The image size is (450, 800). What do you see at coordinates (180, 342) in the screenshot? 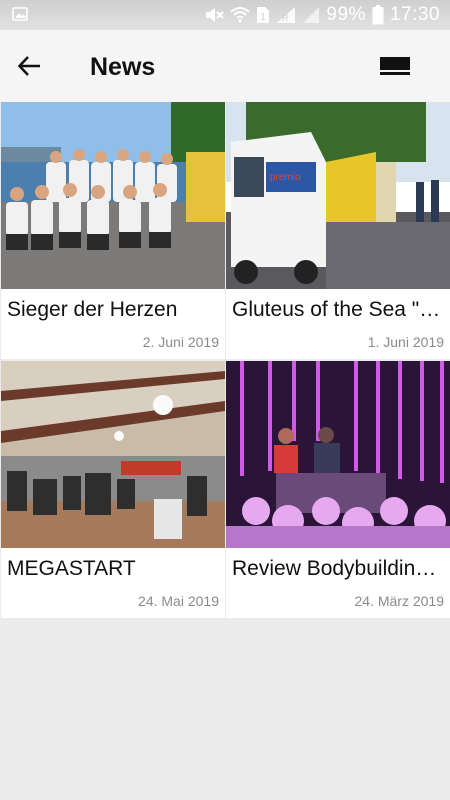
I see `news-date: 2. Juni 2019` at bounding box center [180, 342].